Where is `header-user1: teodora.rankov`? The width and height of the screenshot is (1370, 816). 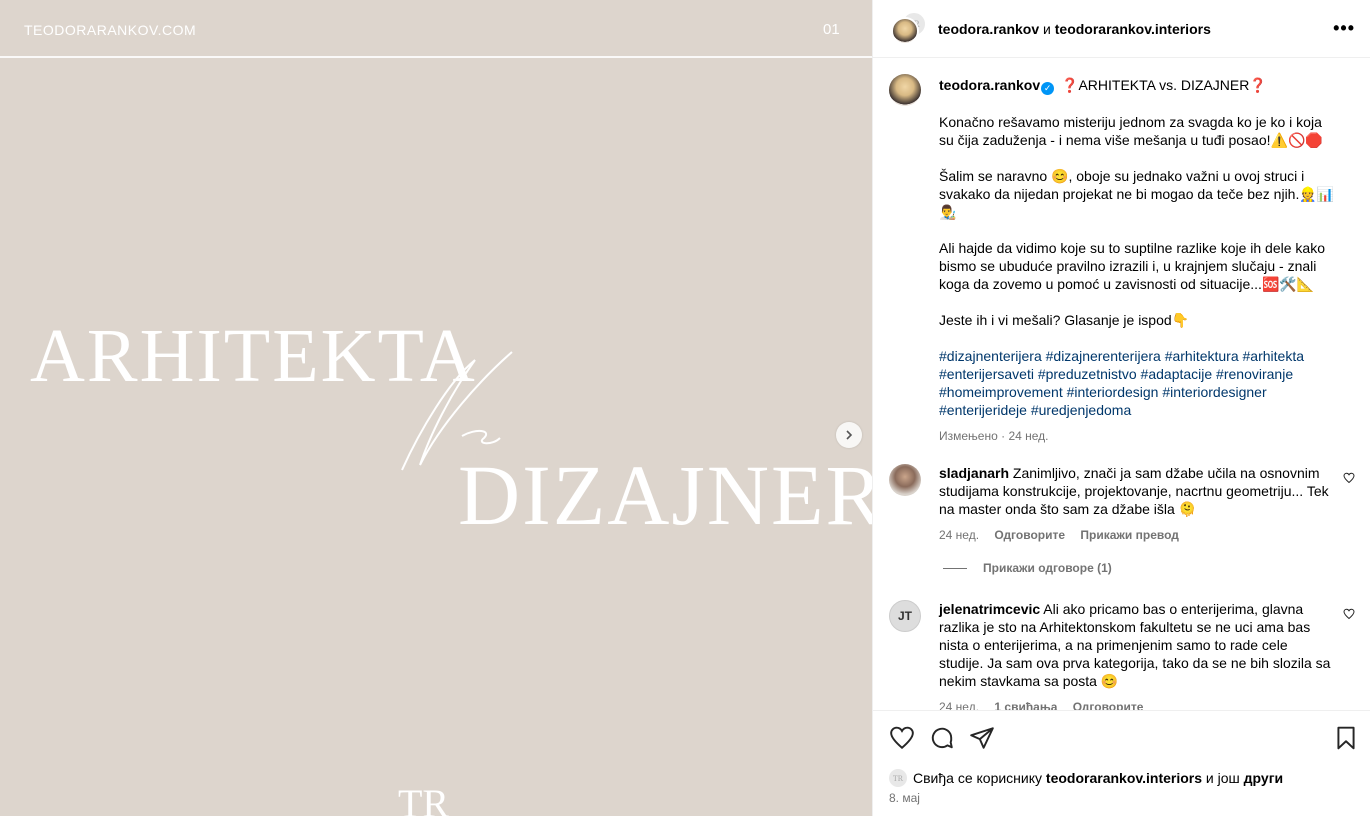
header-user1: teodora.rankov is located at coordinates (988, 29).